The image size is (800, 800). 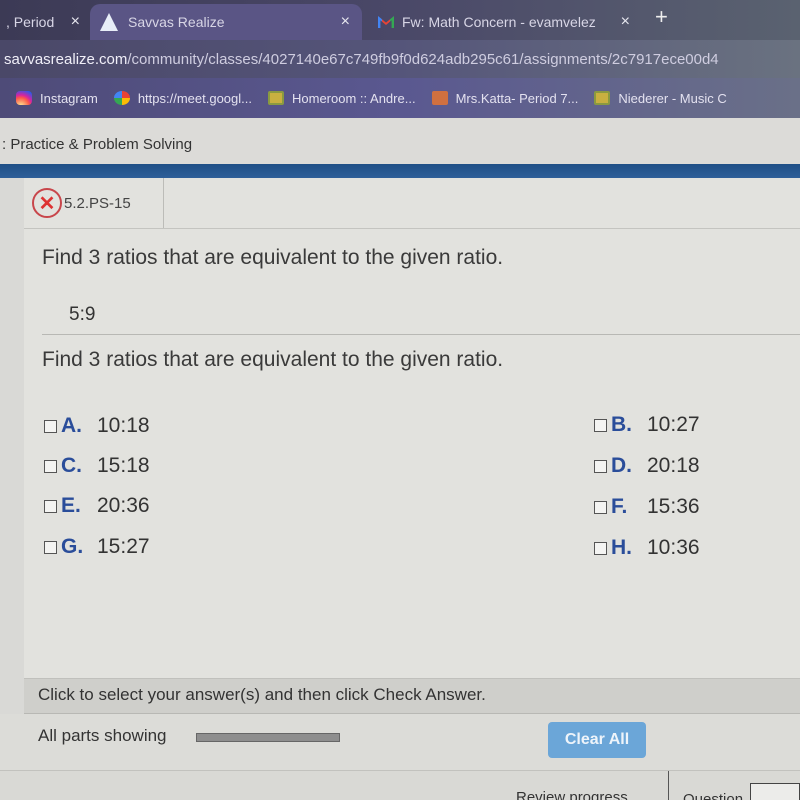 I want to click on option-value: 10:27, so click(x=673, y=424).